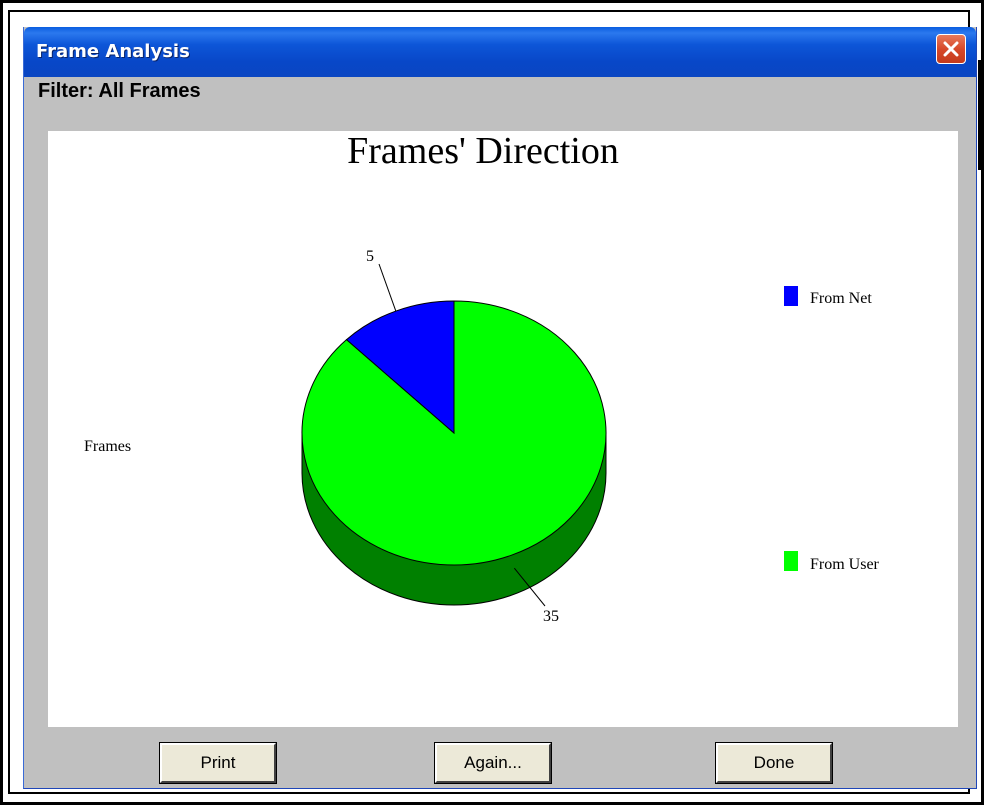 Image resolution: width=984 pixels, height=805 pixels. I want to click on legend-swatch-from-user, so click(791, 561).